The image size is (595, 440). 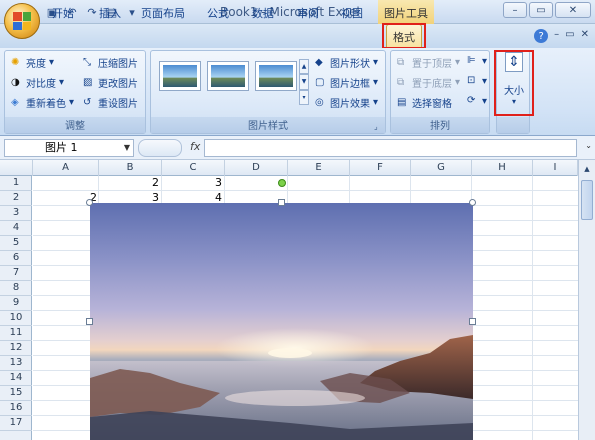 What do you see at coordinates (16, 258) in the screenshot?
I see `row-header: 6` at bounding box center [16, 258].